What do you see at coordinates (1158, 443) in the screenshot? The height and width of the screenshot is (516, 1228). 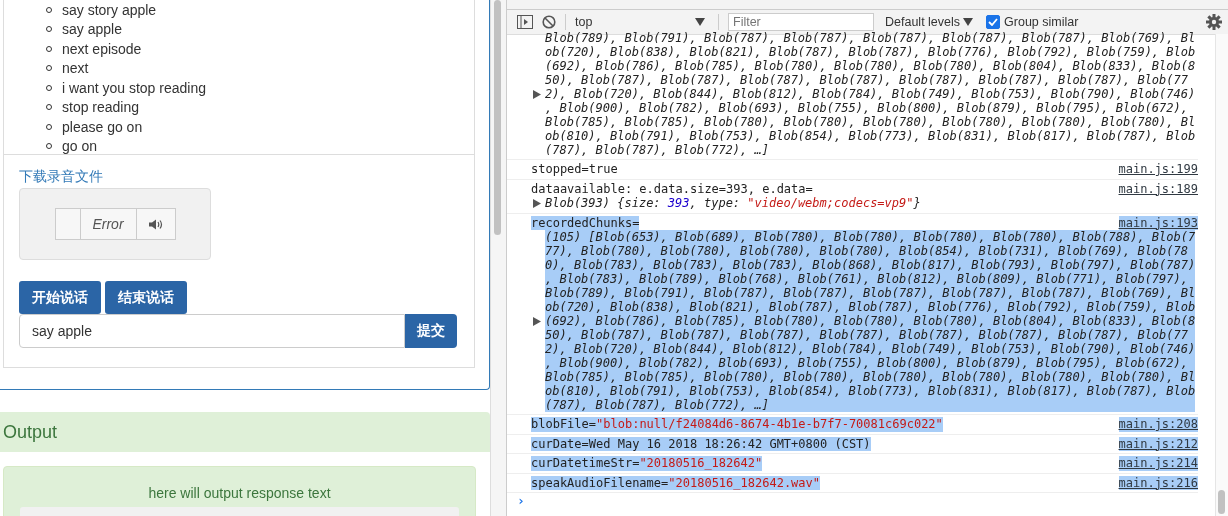 I see `source-link: main.js:212` at bounding box center [1158, 443].